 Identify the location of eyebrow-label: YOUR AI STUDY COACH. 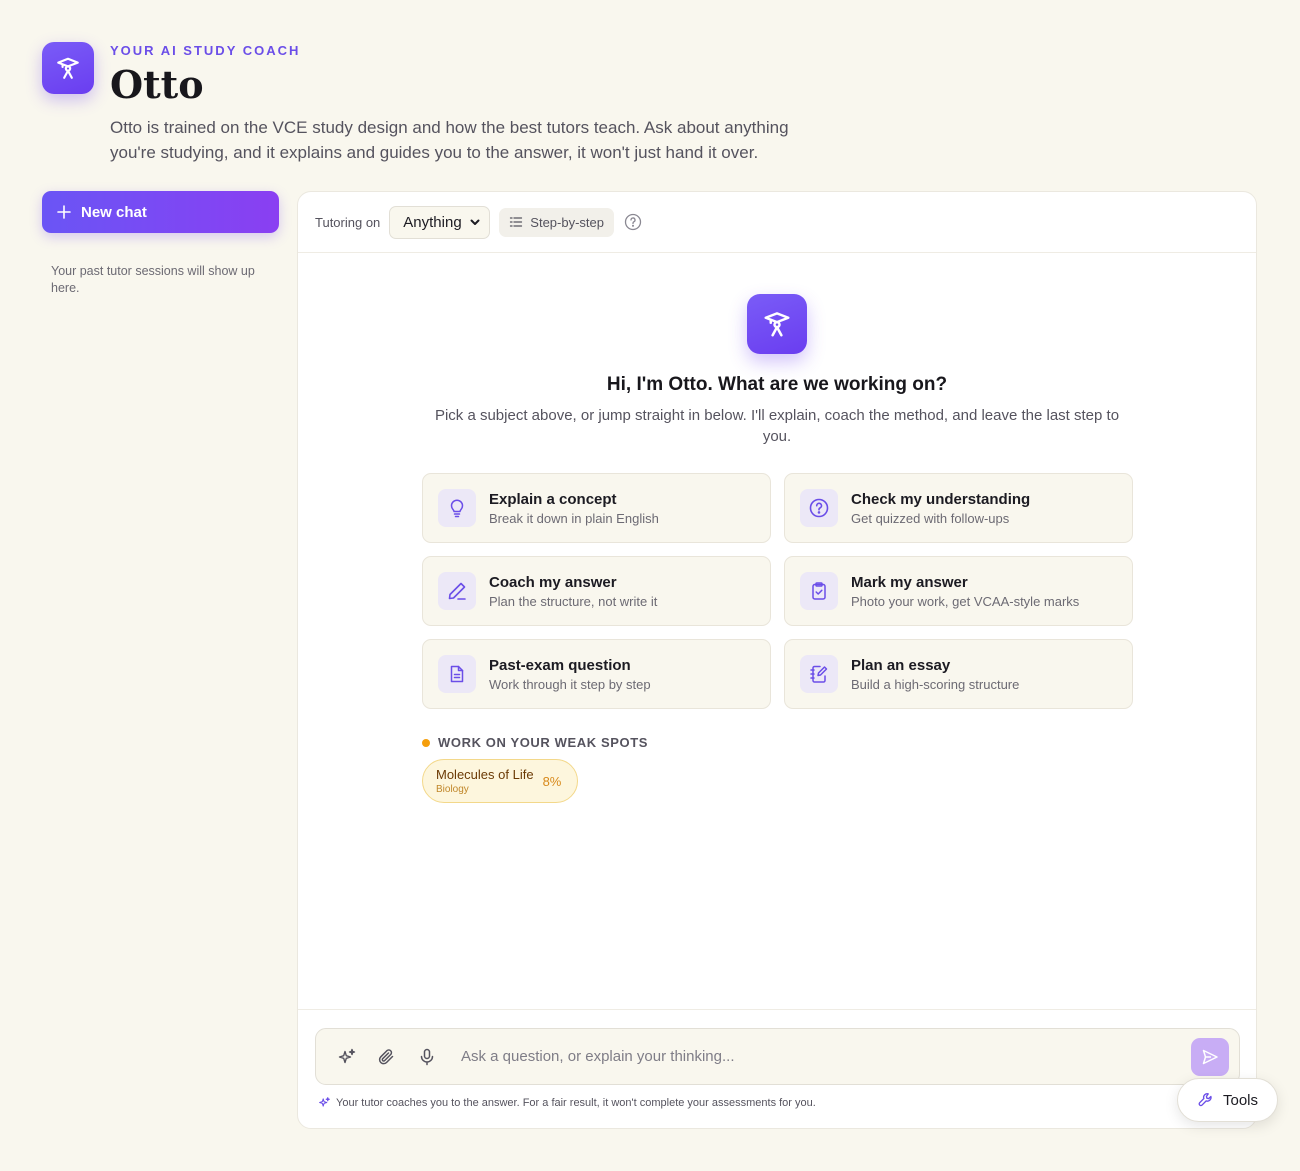
(205, 50).